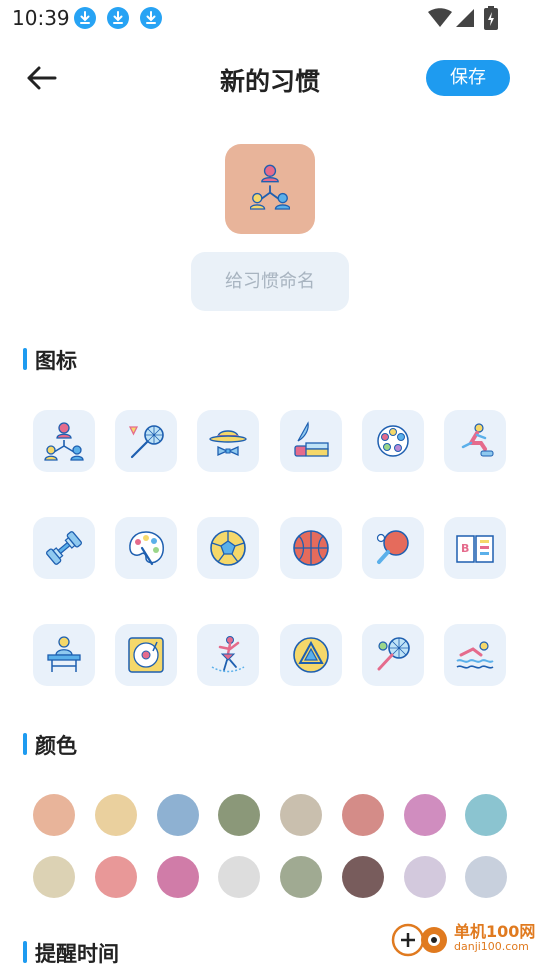 The image size is (540, 968). I want to click on icon-option-swimmer, so click(475, 655).